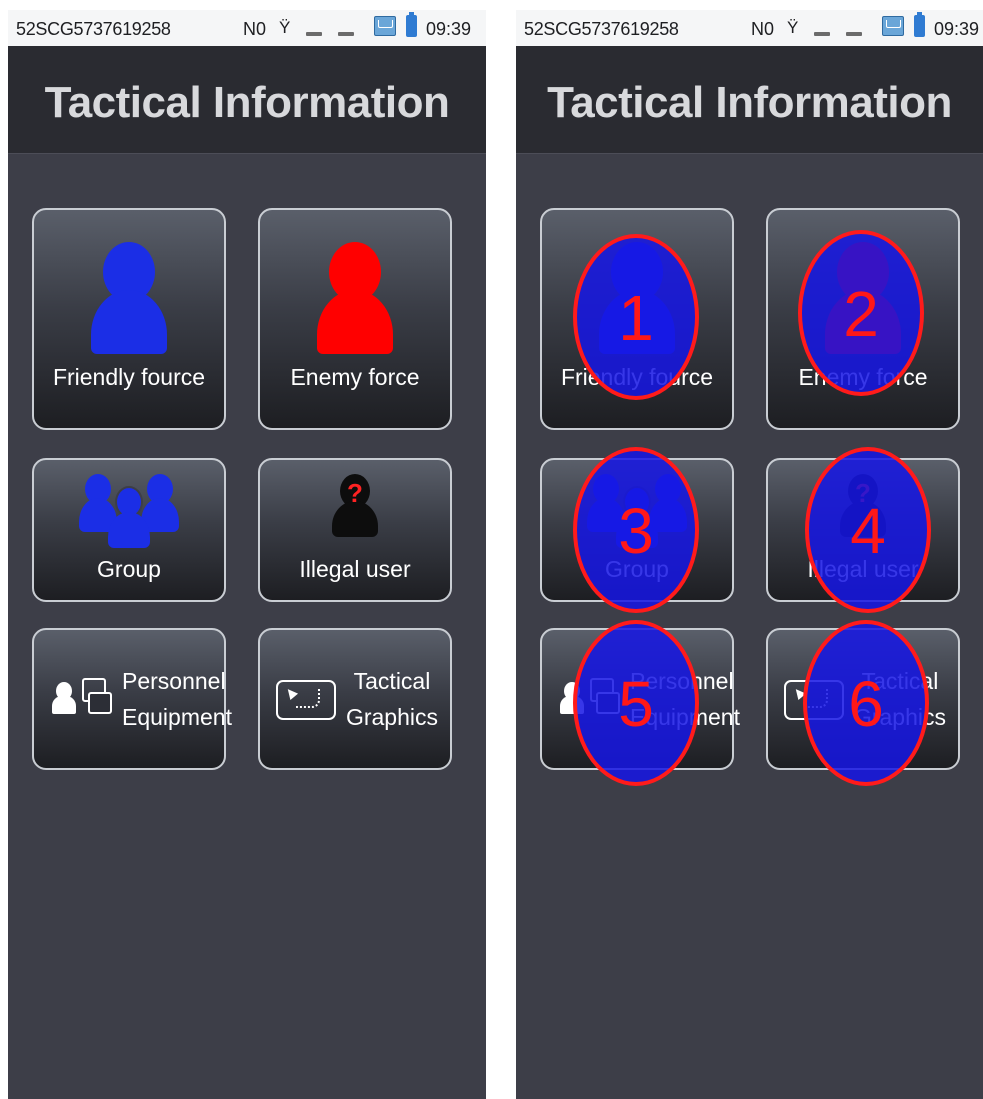 The height and width of the screenshot is (1099, 983). I want to click on group-button: Group, so click(129, 530).